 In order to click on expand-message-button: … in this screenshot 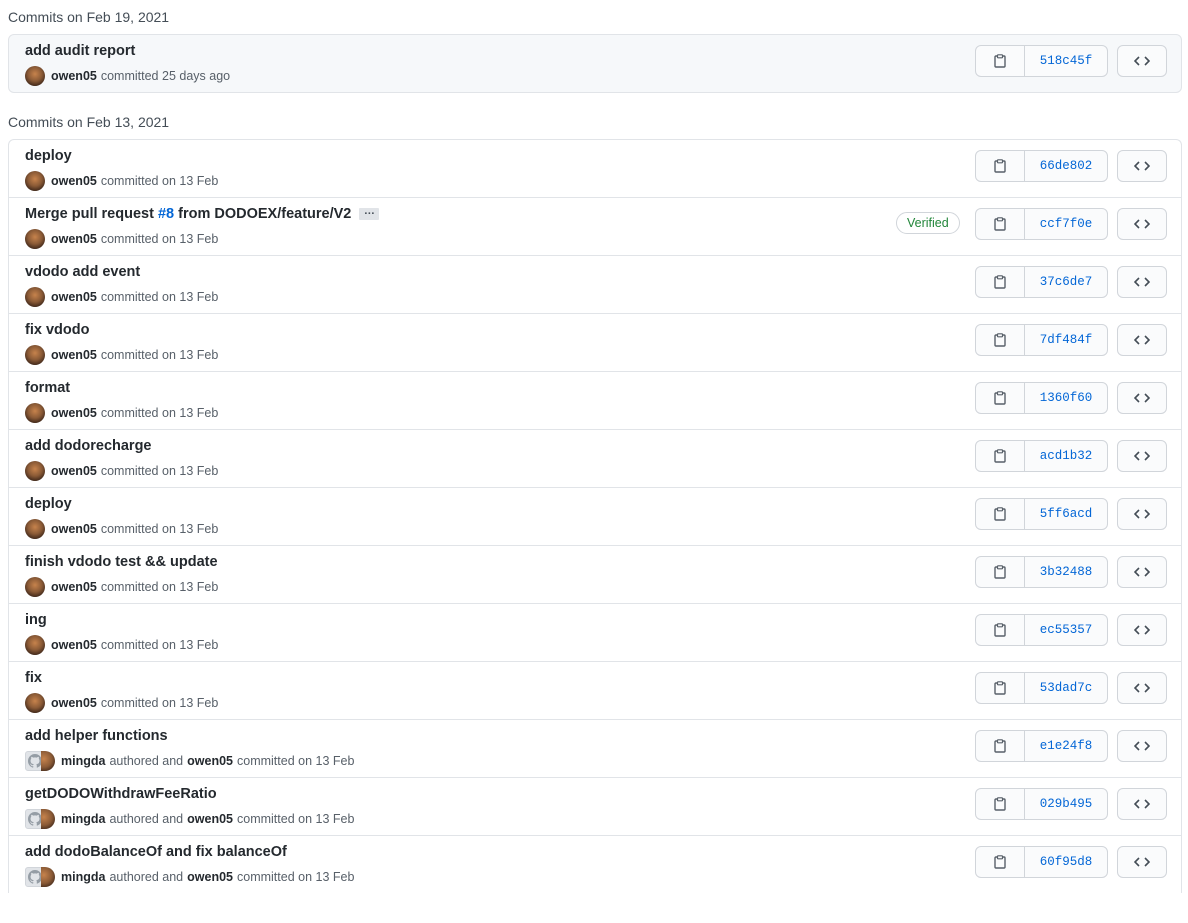, I will do `click(369, 213)`.